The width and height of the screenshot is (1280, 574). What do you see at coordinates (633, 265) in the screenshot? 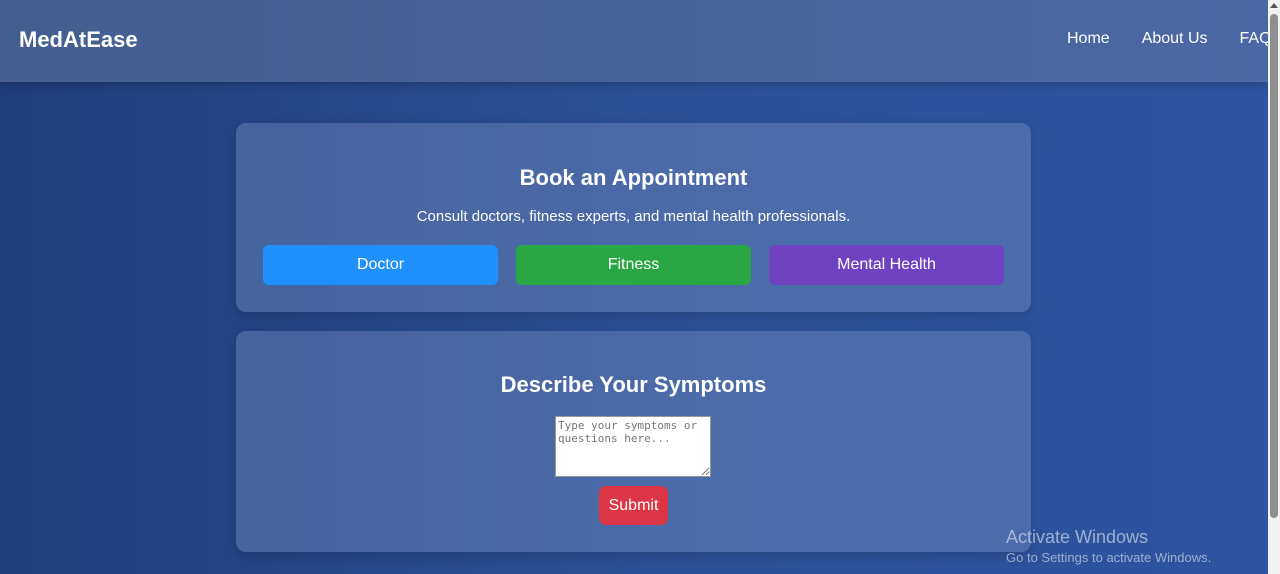
I see `fitness-button: Fitness` at bounding box center [633, 265].